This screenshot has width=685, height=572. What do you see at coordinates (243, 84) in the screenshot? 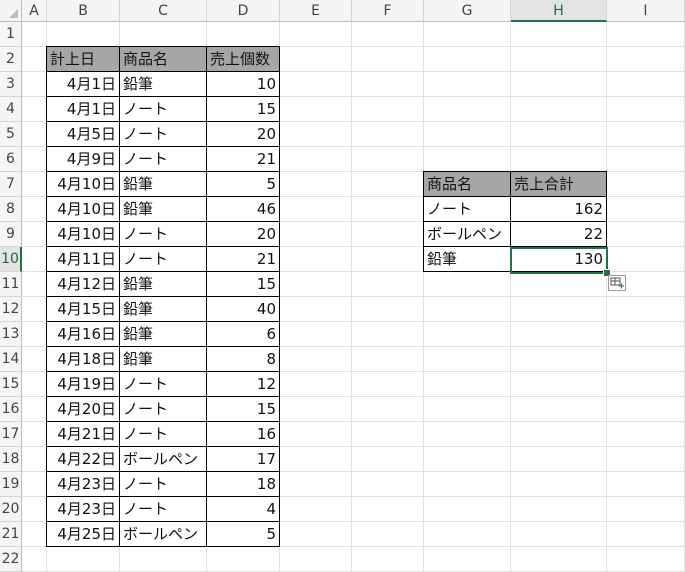
I see `sales_table-cell: 10` at bounding box center [243, 84].